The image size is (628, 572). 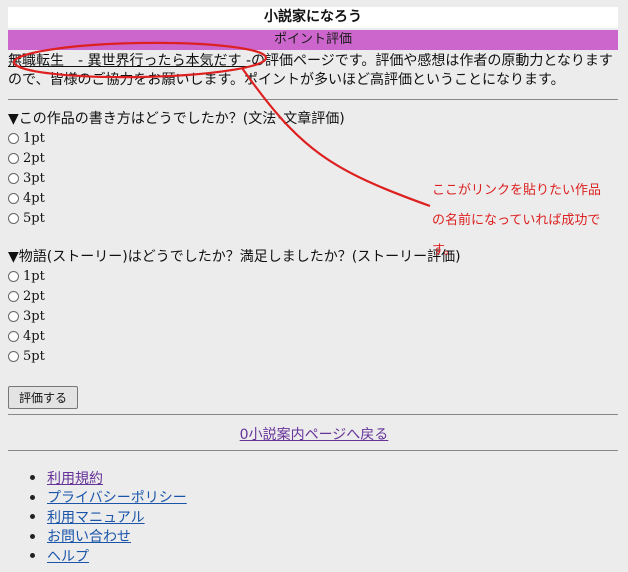 I want to click on list-item: プライバシーポリシー, so click(x=108, y=498).